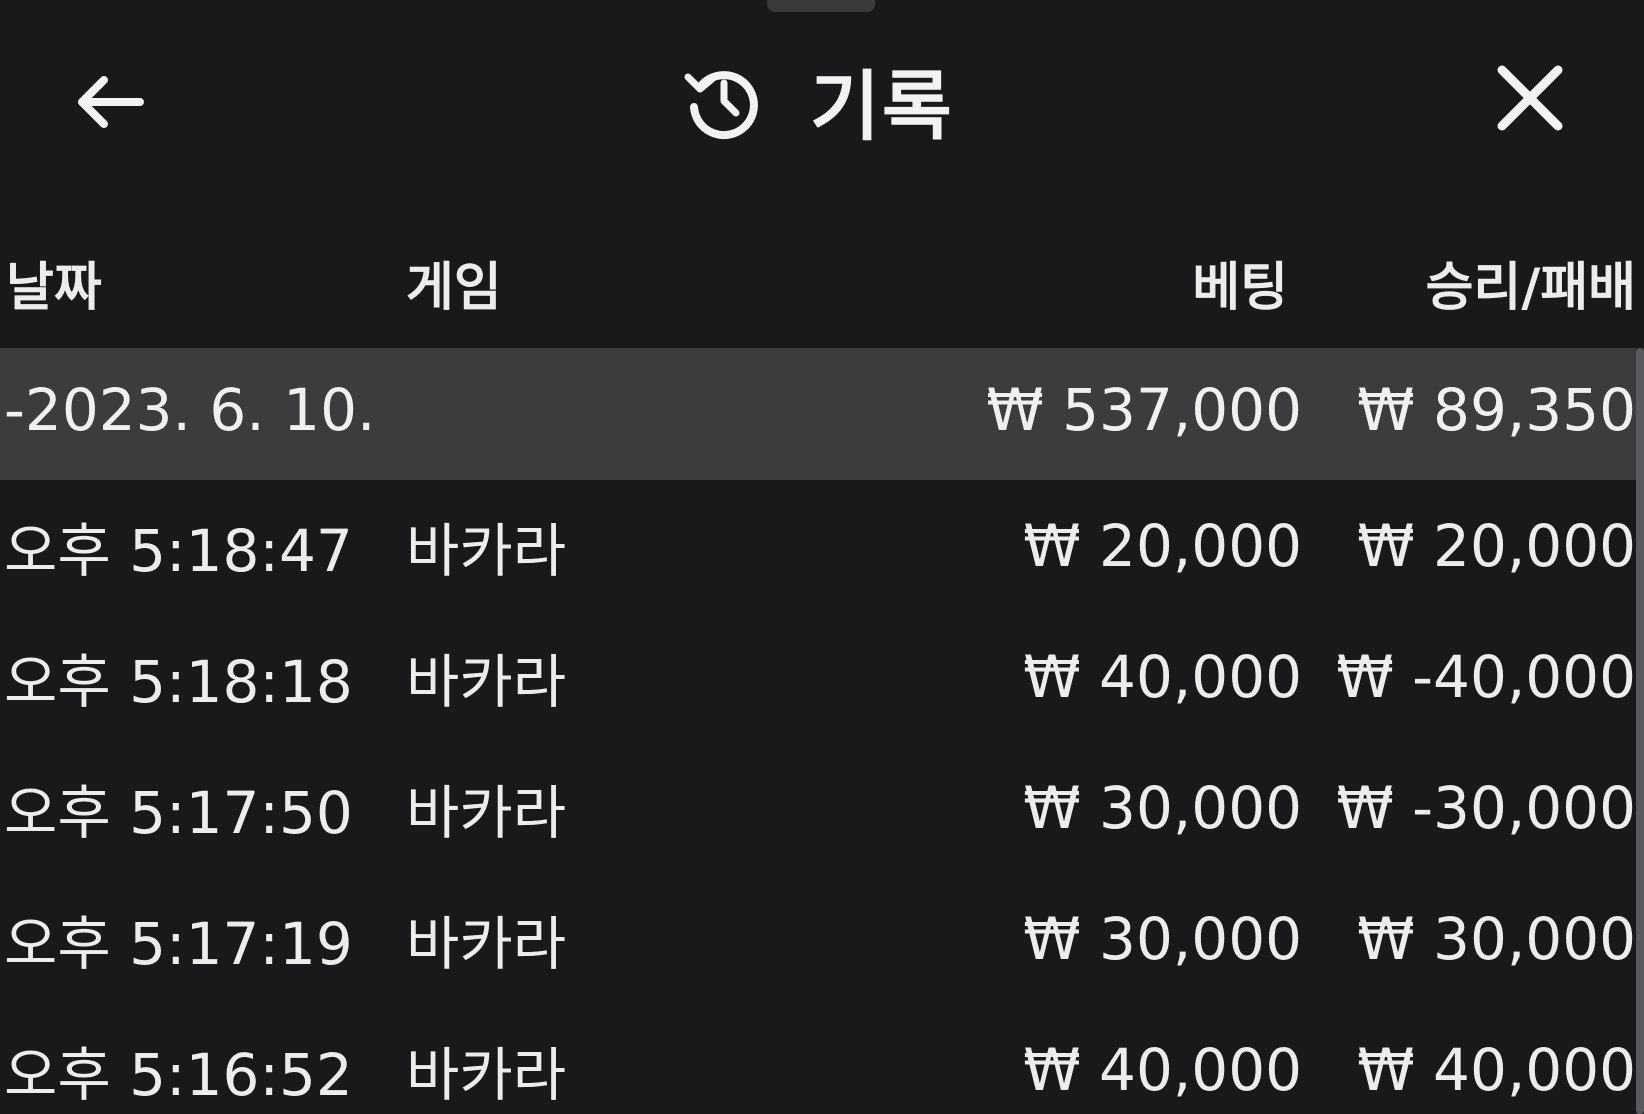 This screenshot has width=1644, height=1114. Describe the element at coordinates (54, 282) in the screenshot. I see `column-header-date: 날짜` at that location.